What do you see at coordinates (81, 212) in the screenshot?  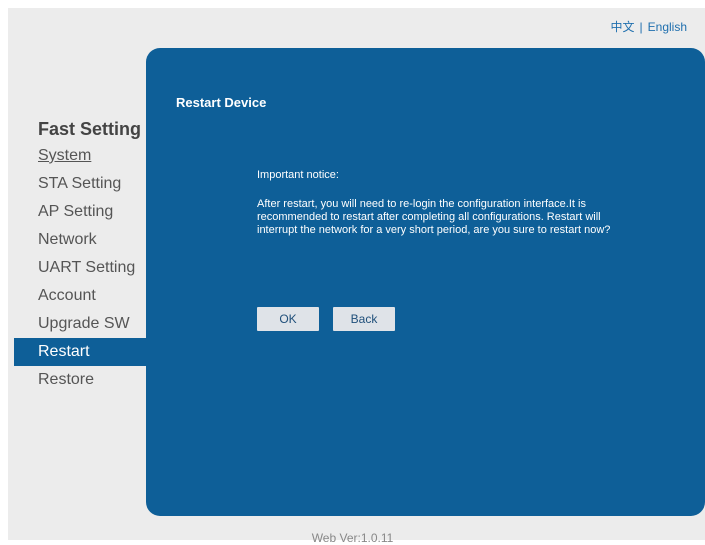 I see `sidebar-item-ap-setting: AP Setting` at bounding box center [81, 212].